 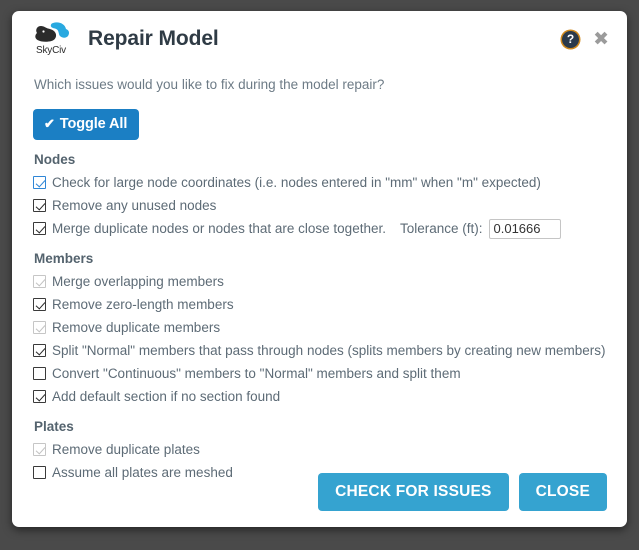 I want to click on header-tools: ? ✖, so click(x=585, y=39).